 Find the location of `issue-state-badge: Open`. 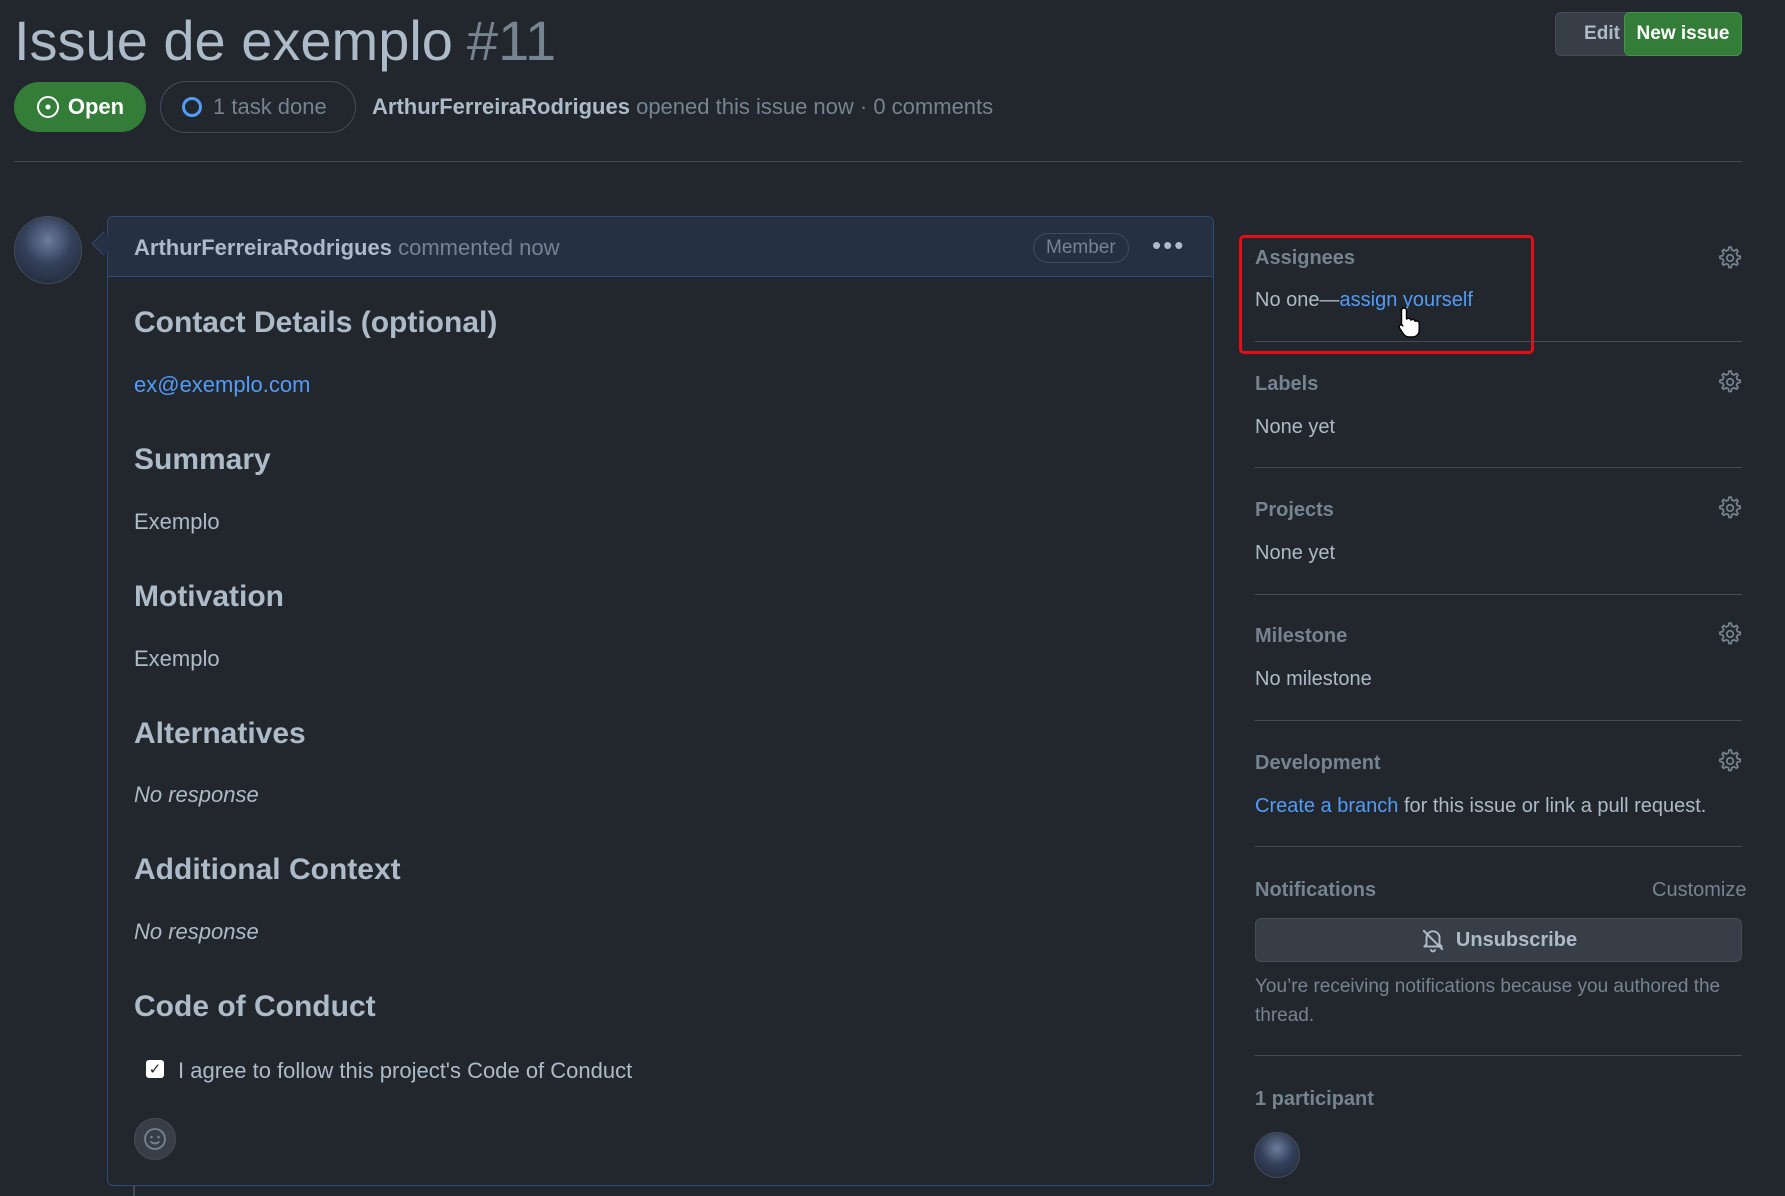

issue-state-badge: Open is located at coordinates (80, 107).